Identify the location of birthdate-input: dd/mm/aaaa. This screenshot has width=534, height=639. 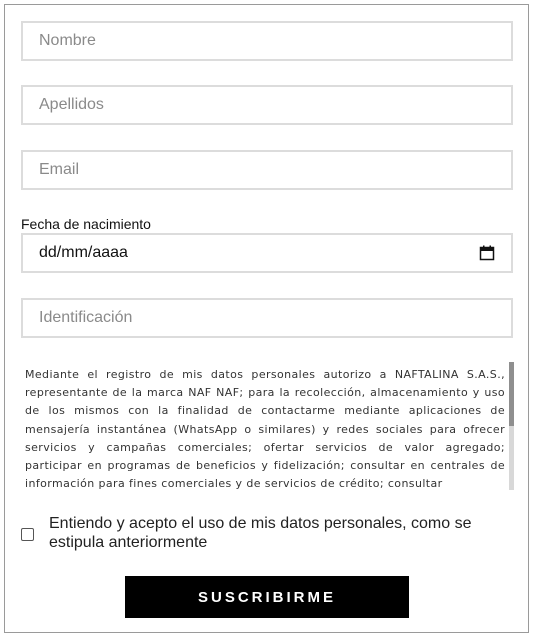
(267, 253).